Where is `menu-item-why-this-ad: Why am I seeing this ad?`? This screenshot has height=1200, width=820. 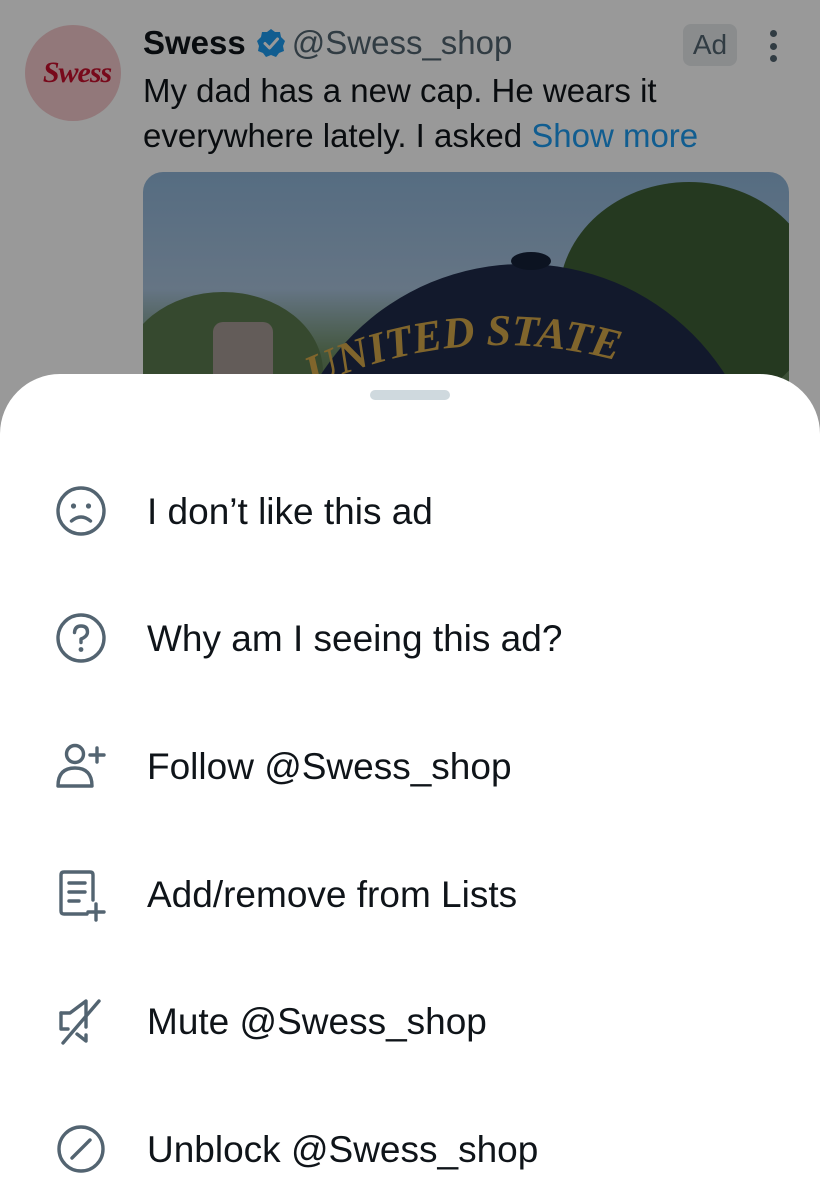
menu-item-why-this-ad: Why am I seeing this ad? is located at coordinates (410, 640).